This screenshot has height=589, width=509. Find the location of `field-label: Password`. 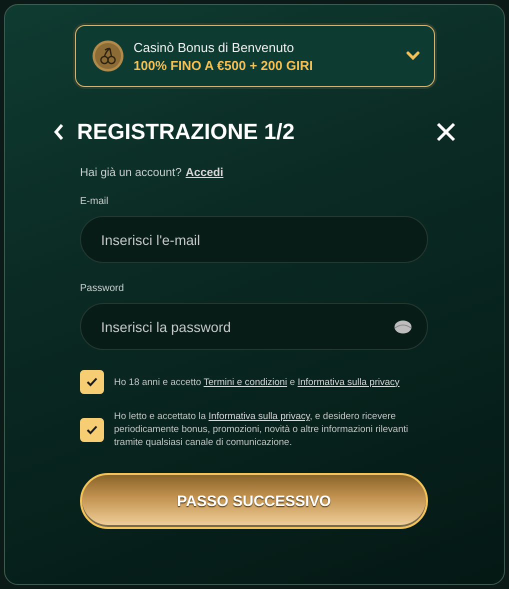

field-label: Password is located at coordinates (102, 288).